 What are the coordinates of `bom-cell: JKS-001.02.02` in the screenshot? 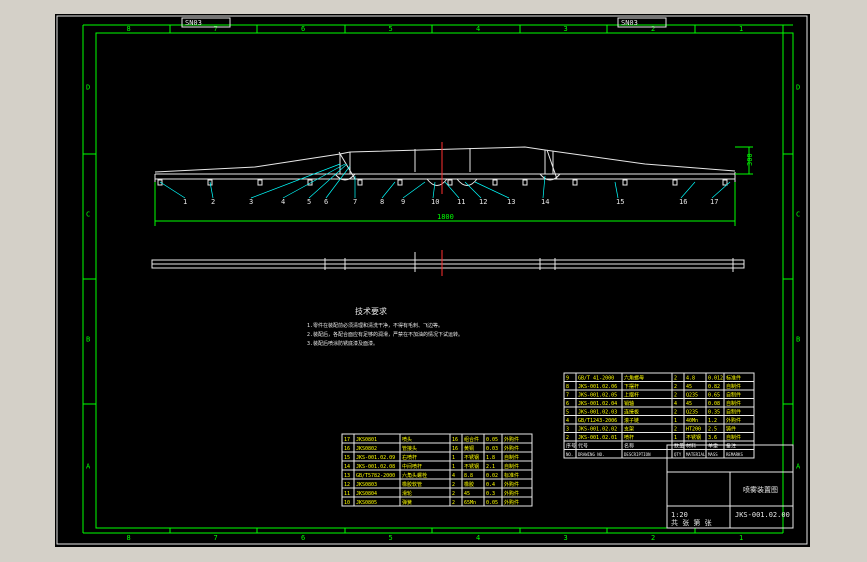 It's located at (597, 430).